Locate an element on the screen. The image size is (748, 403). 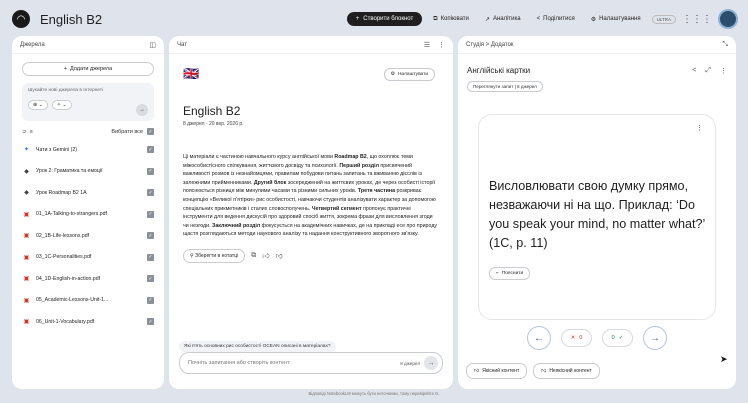
create-notebook-button: + Створити блокнот is located at coordinates (384, 19).